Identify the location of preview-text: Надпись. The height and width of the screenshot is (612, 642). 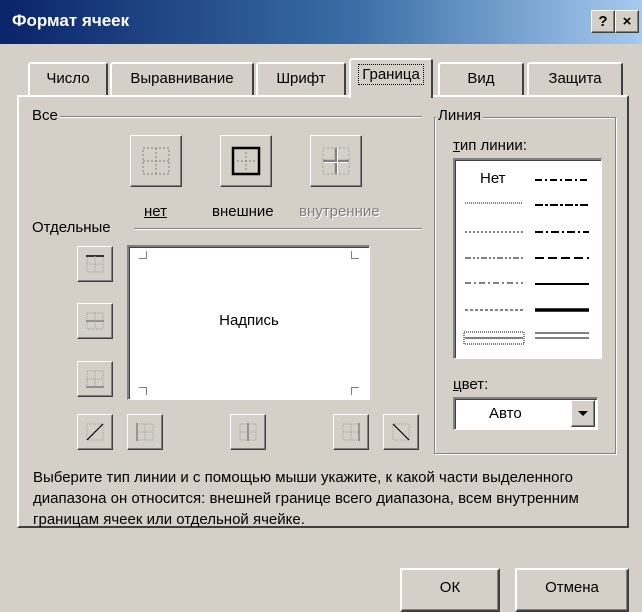
(249, 320).